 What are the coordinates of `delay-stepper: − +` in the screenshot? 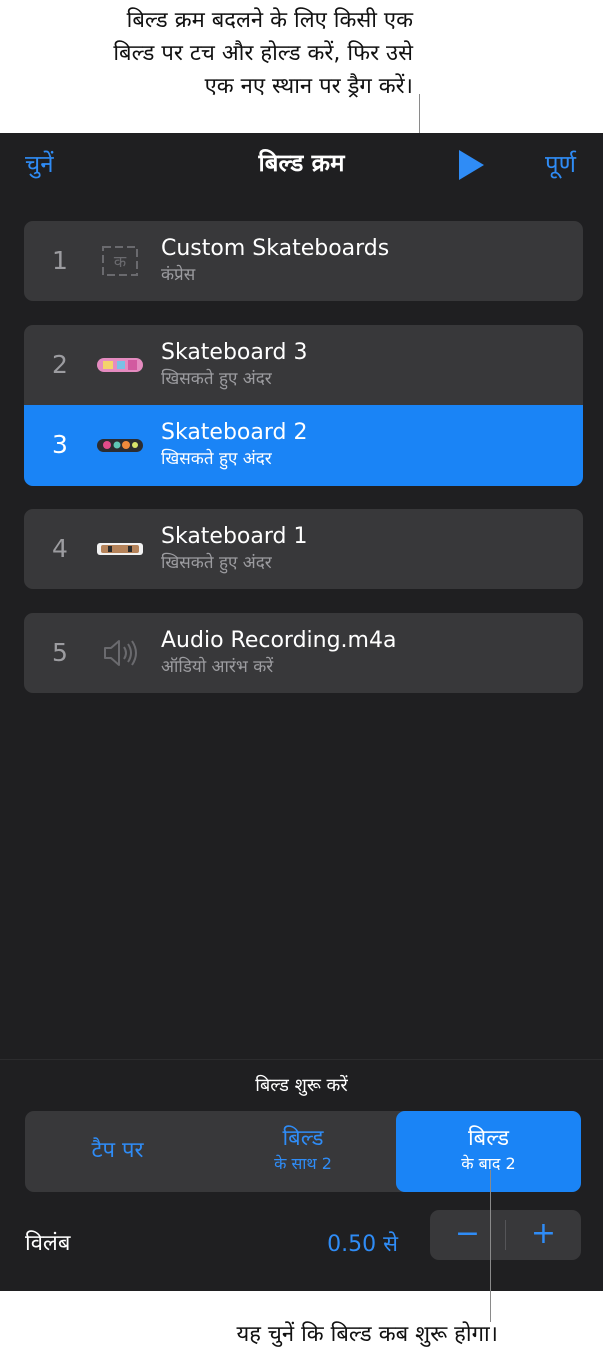 It's located at (505, 1235).